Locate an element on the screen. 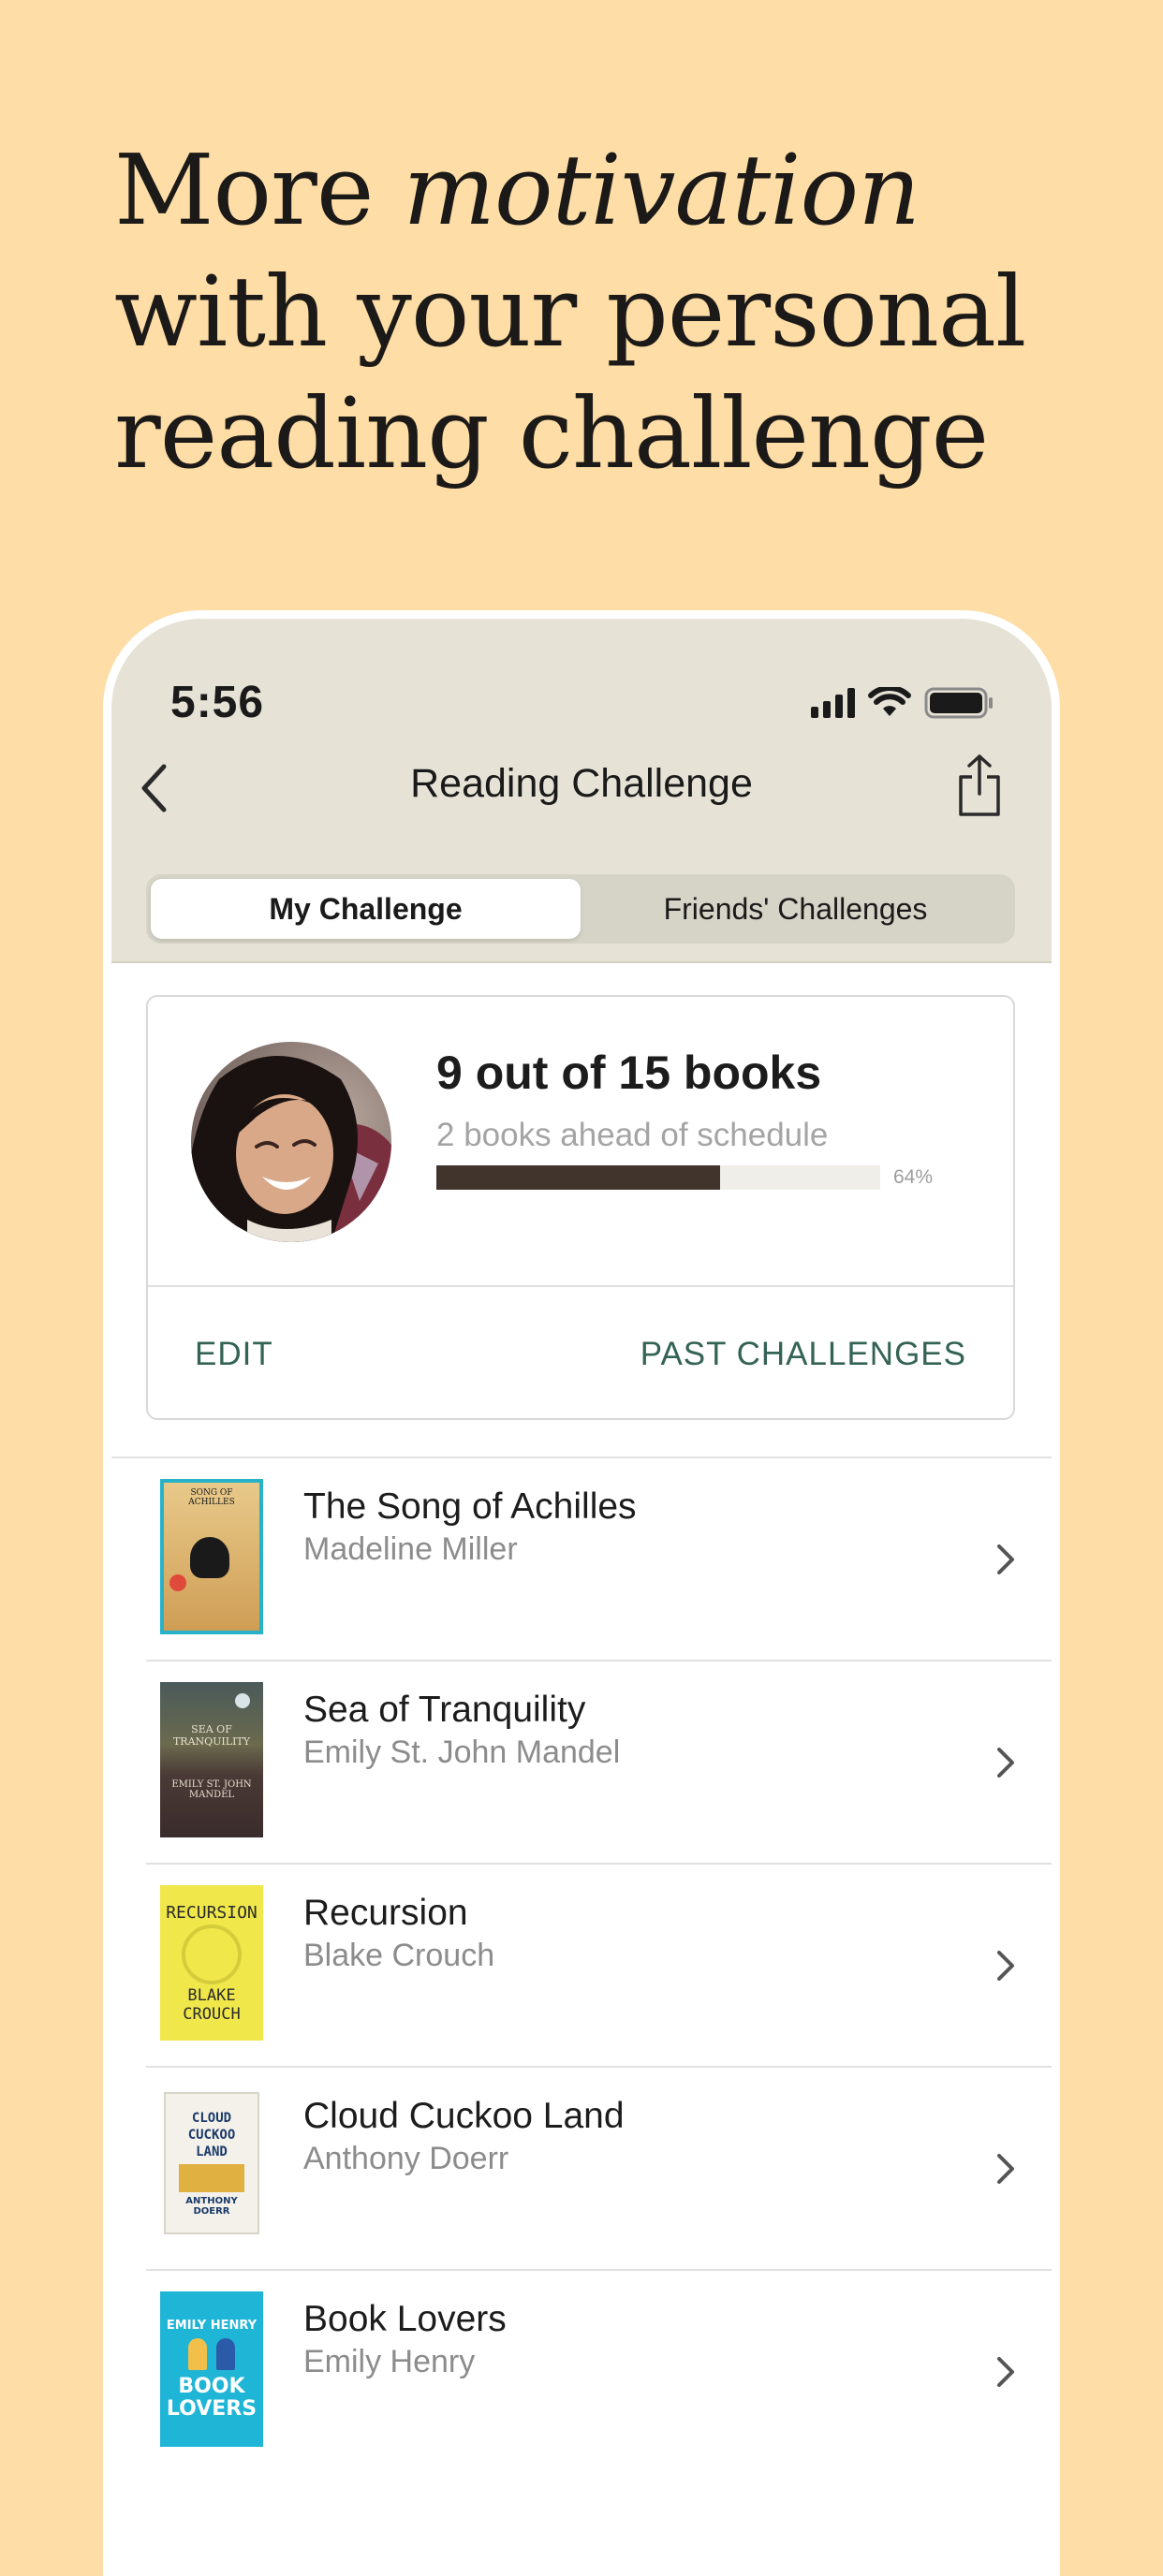  edit-button: EDIT is located at coordinates (234, 1354).